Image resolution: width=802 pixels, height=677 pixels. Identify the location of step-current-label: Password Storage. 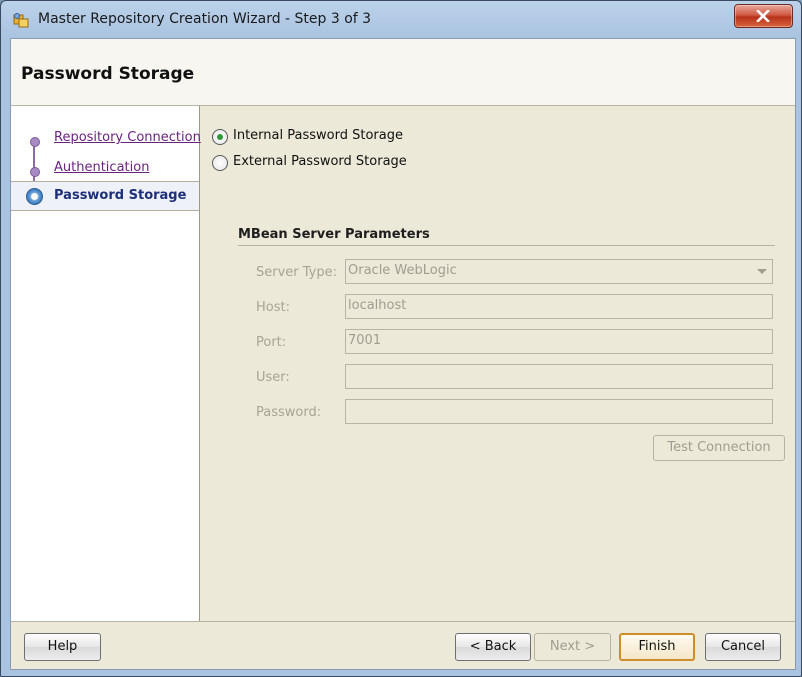
(120, 195).